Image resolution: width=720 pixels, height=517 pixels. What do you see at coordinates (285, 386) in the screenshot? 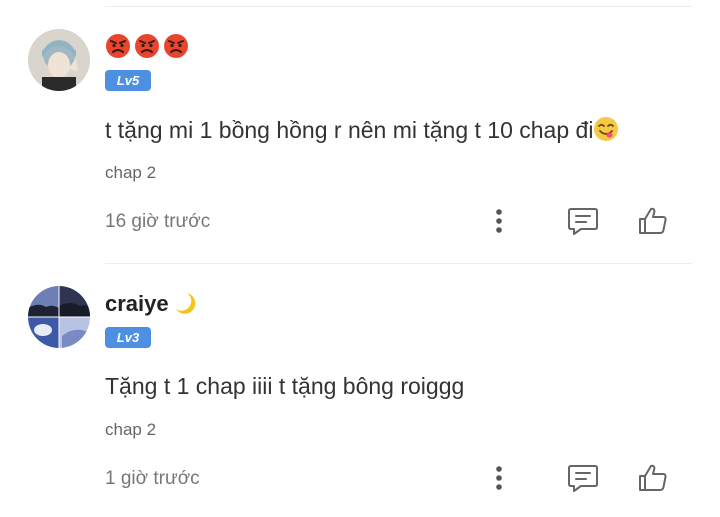
I see `comment-text: Tặng t 1 chap iiii t tặng bông roiggg` at bounding box center [285, 386].